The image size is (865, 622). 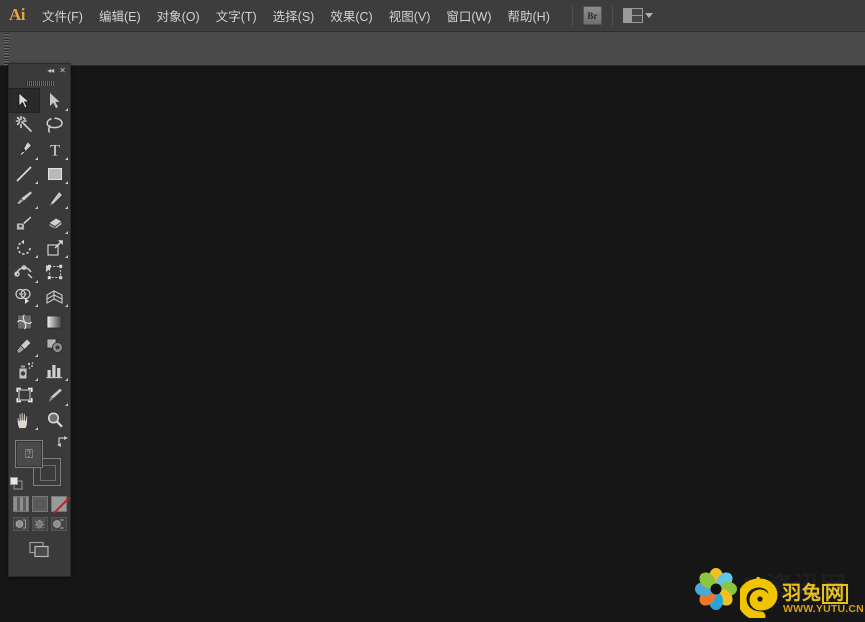 I want to click on screen-mode-row, so click(x=39, y=549).